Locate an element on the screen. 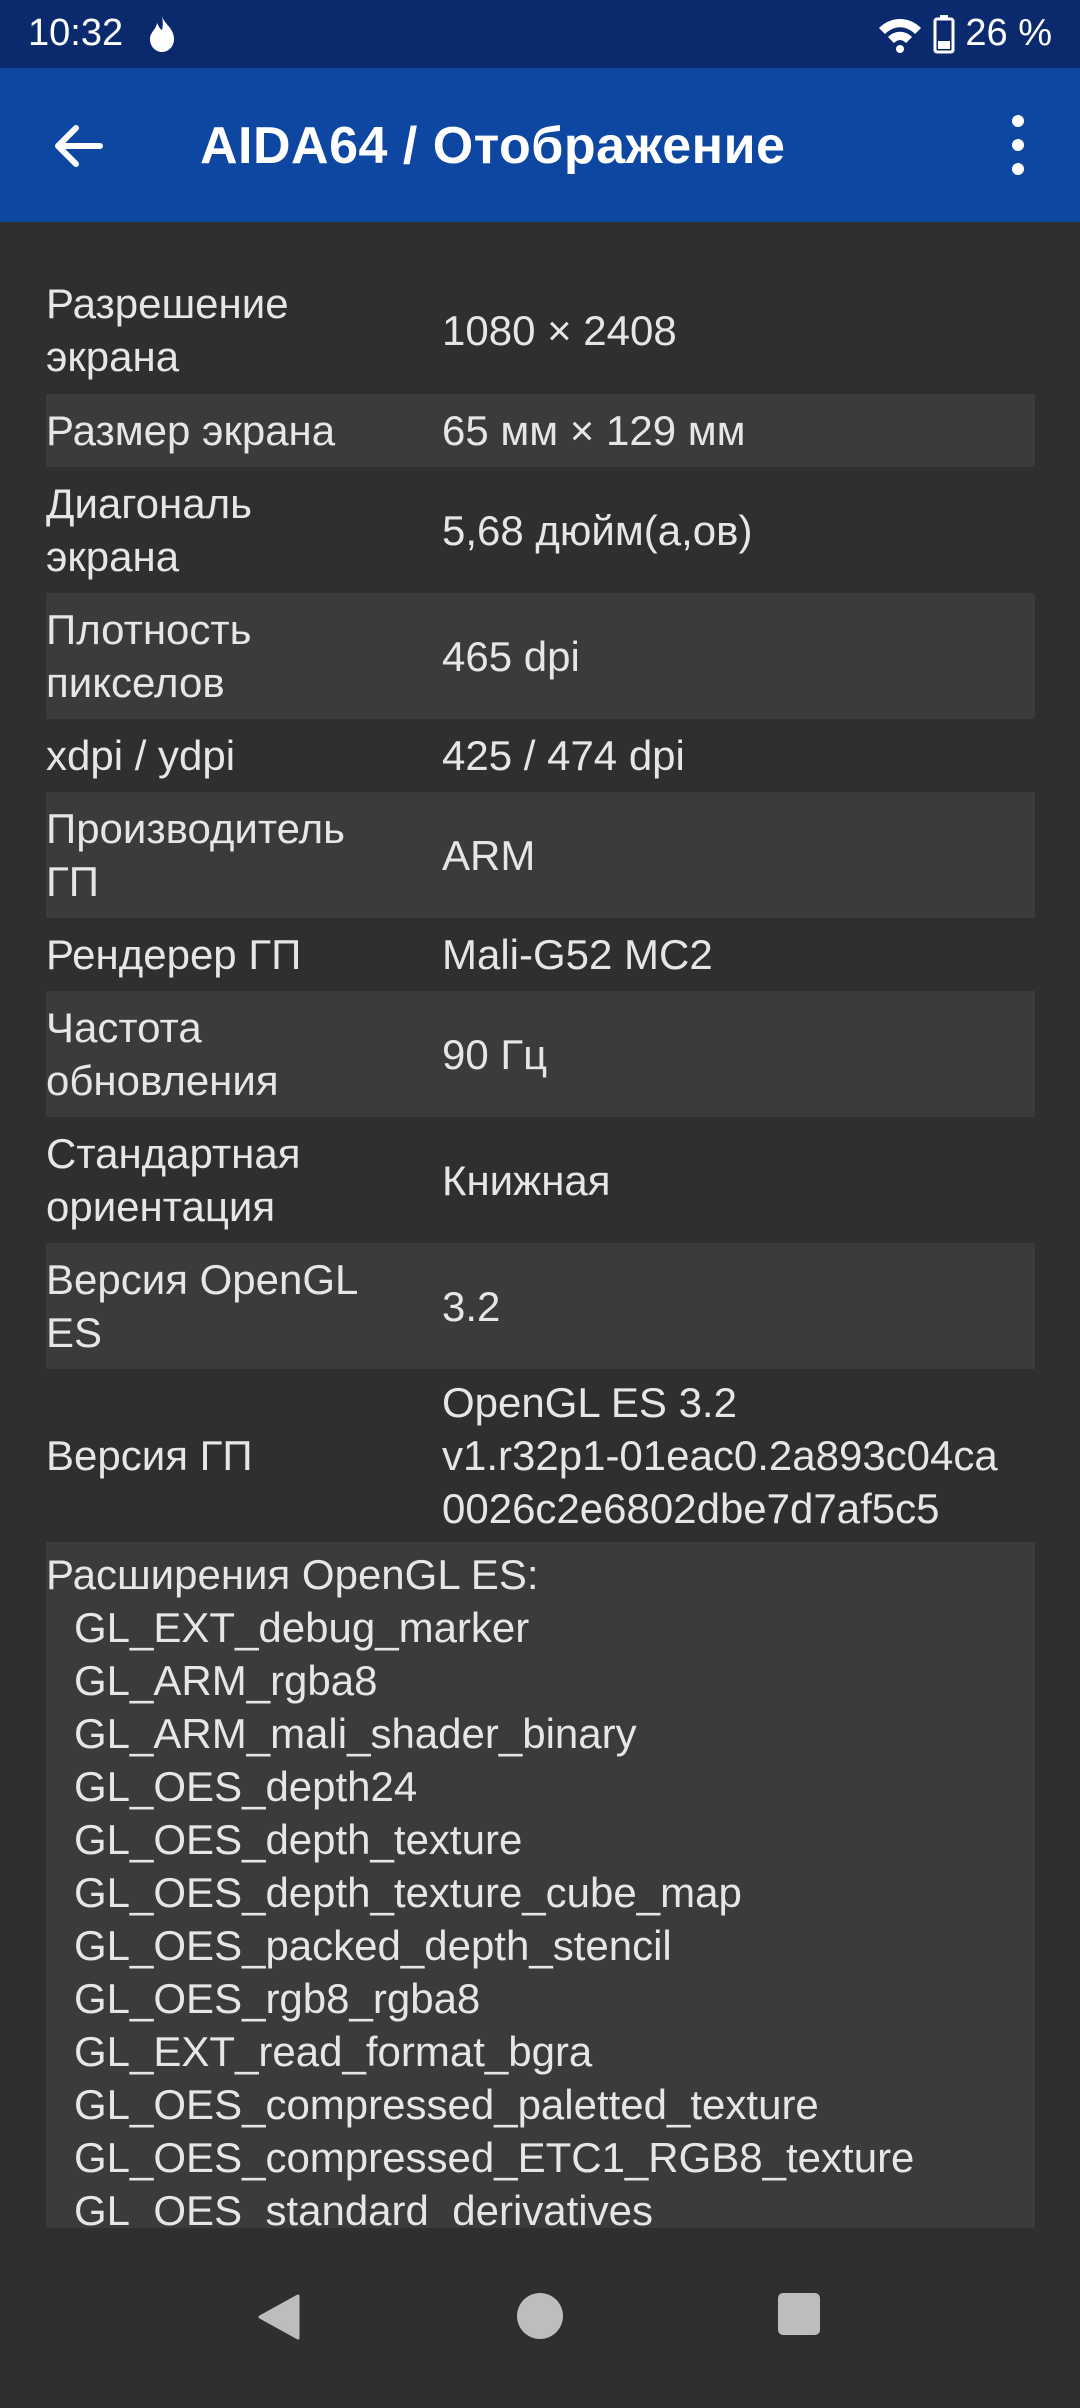  row-label: Плотность пикселов is located at coordinates (149, 656).